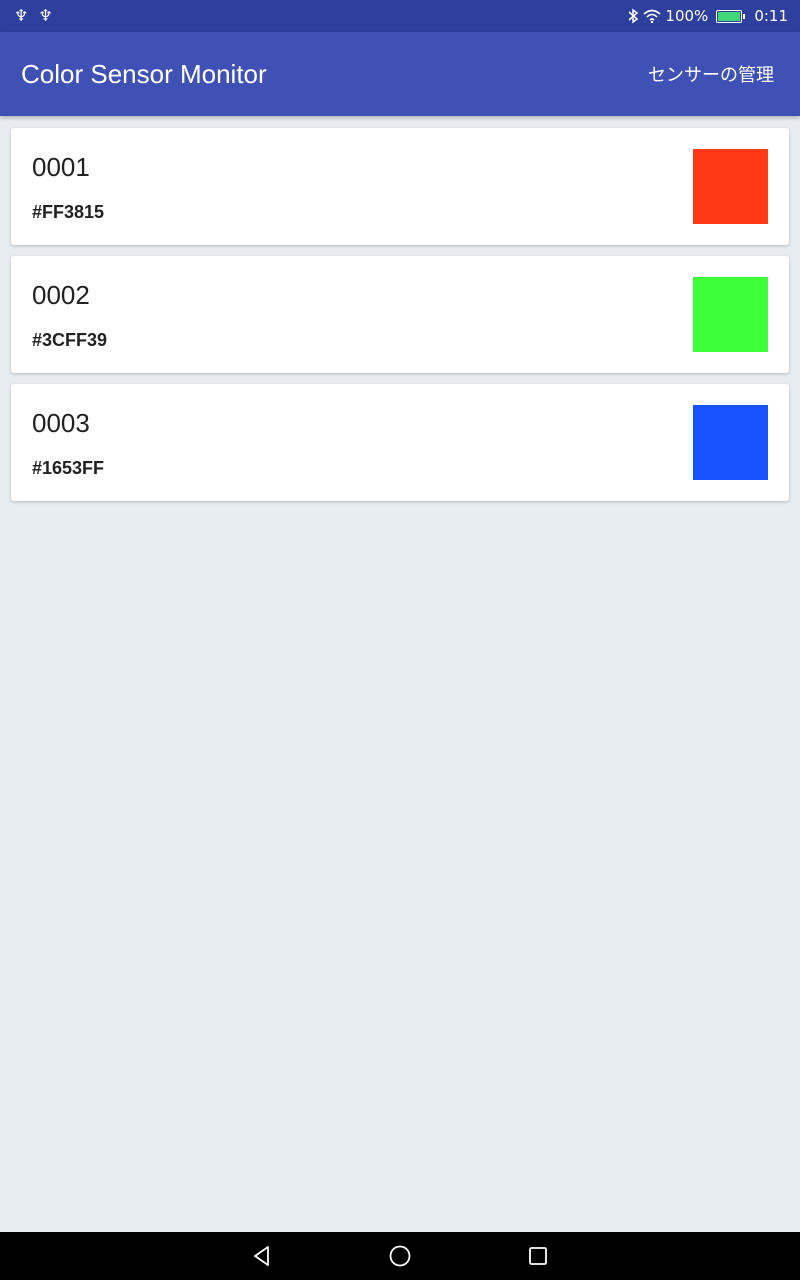 This screenshot has height=1280, width=800. What do you see at coordinates (262, 1256) in the screenshot?
I see `back-icon` at bounding box center [262, 1256].